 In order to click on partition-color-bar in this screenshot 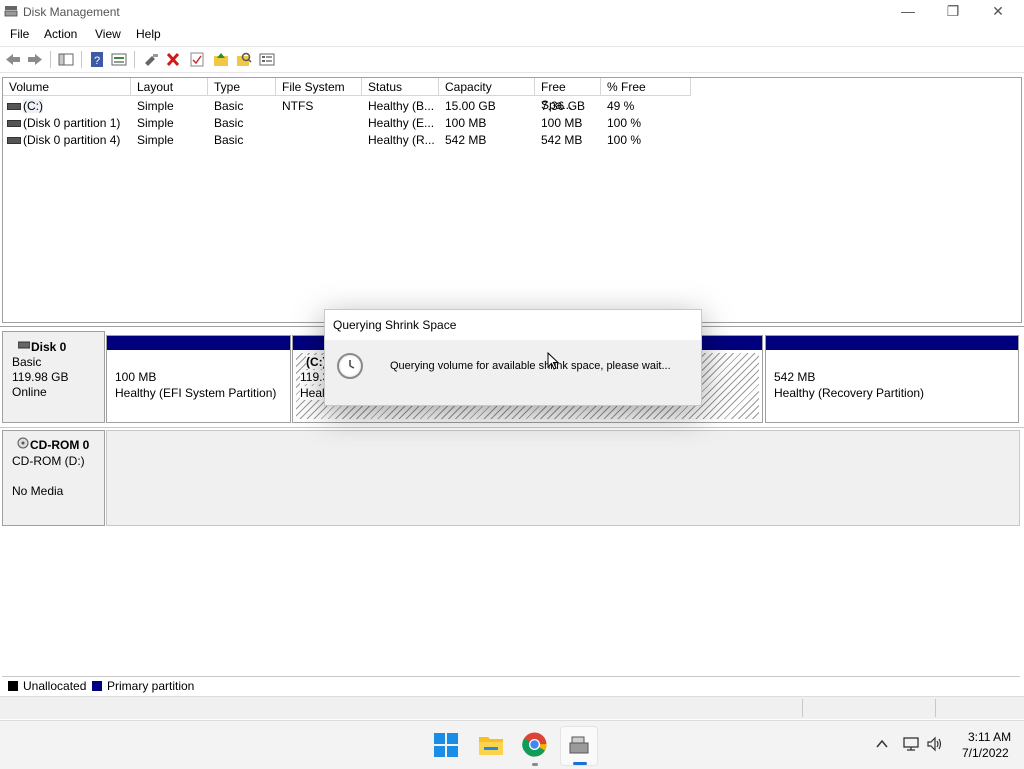, I will do `click(198, 343)`.